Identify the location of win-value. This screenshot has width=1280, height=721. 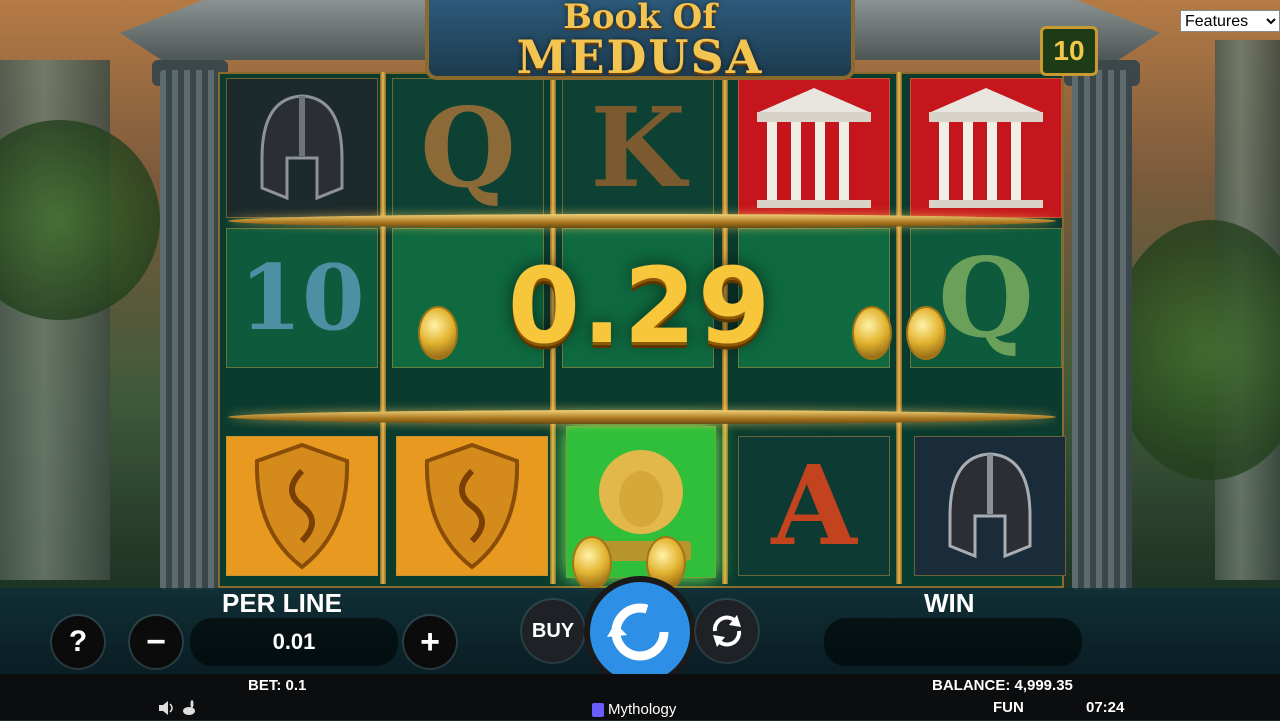
(953, 642).